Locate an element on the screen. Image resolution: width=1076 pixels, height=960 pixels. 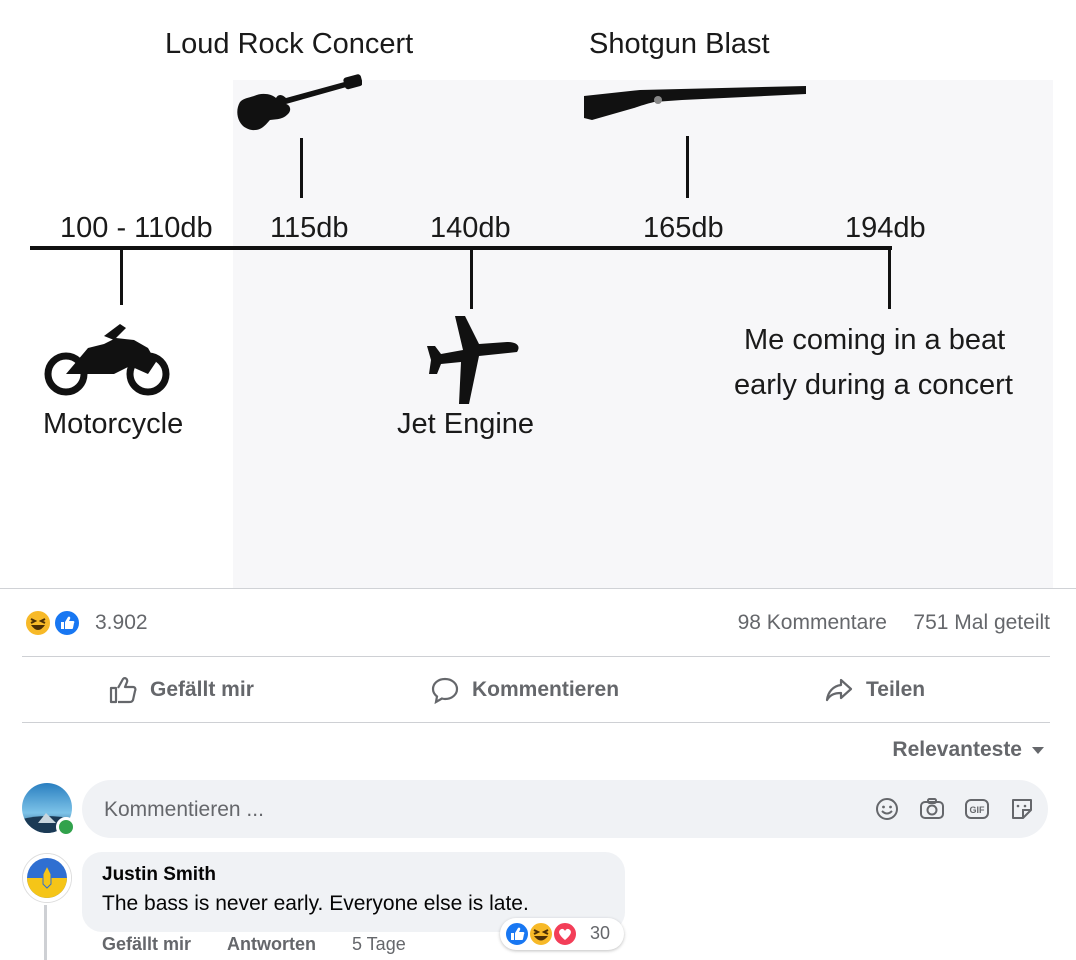
svg-text: GIF is located at coordinates (978, 810).